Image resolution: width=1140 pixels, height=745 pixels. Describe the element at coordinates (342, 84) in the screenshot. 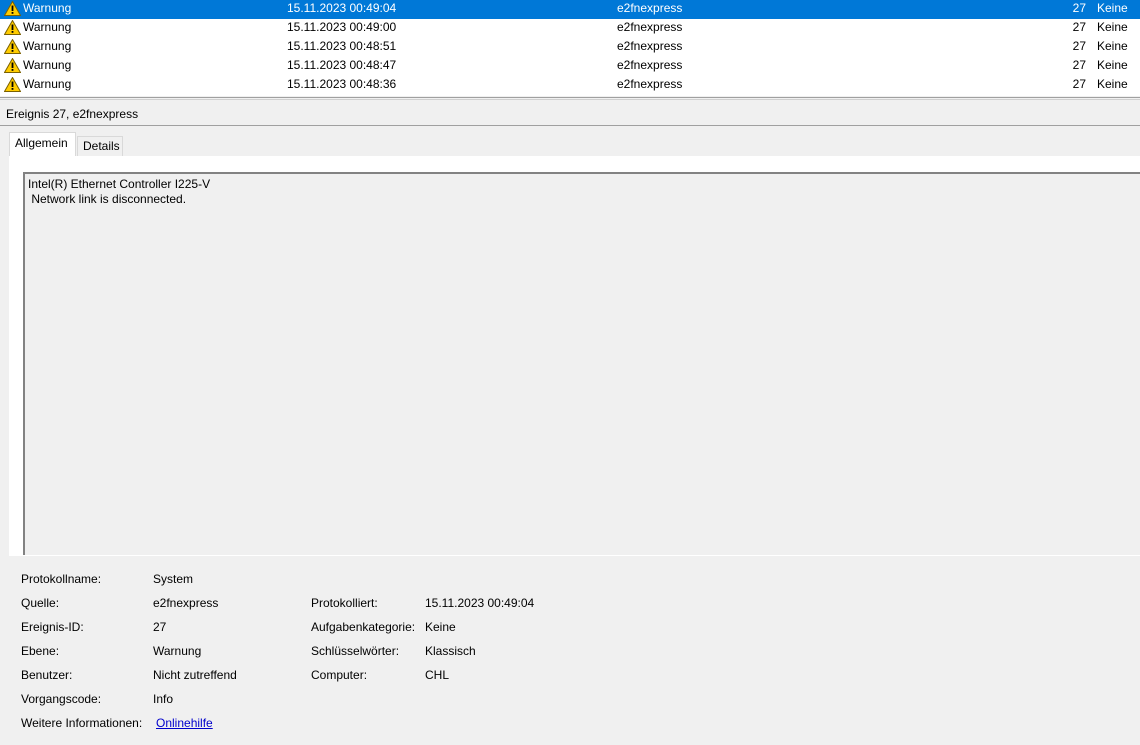

I see `event-date: 15.11.2023 00:48:36` at that location.